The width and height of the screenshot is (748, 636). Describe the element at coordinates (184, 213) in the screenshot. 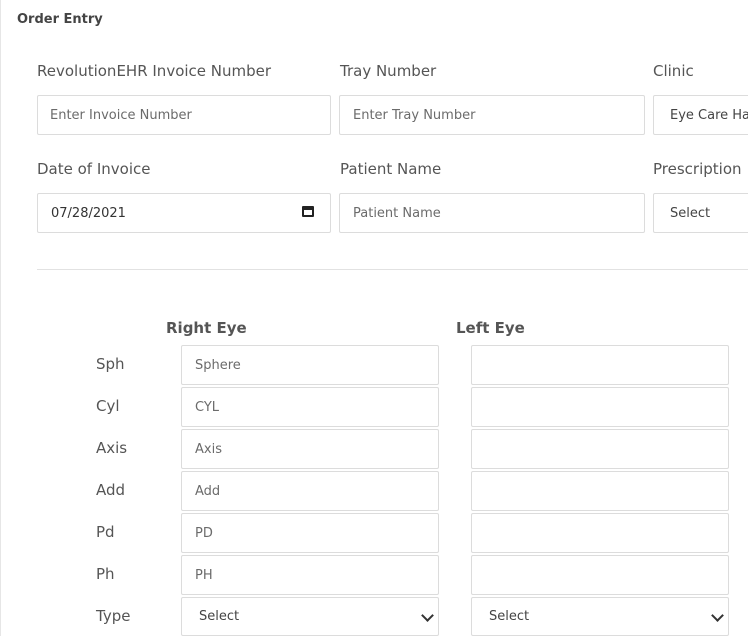

I see `date-of-invoice-input: 07/28/2021` at that location.